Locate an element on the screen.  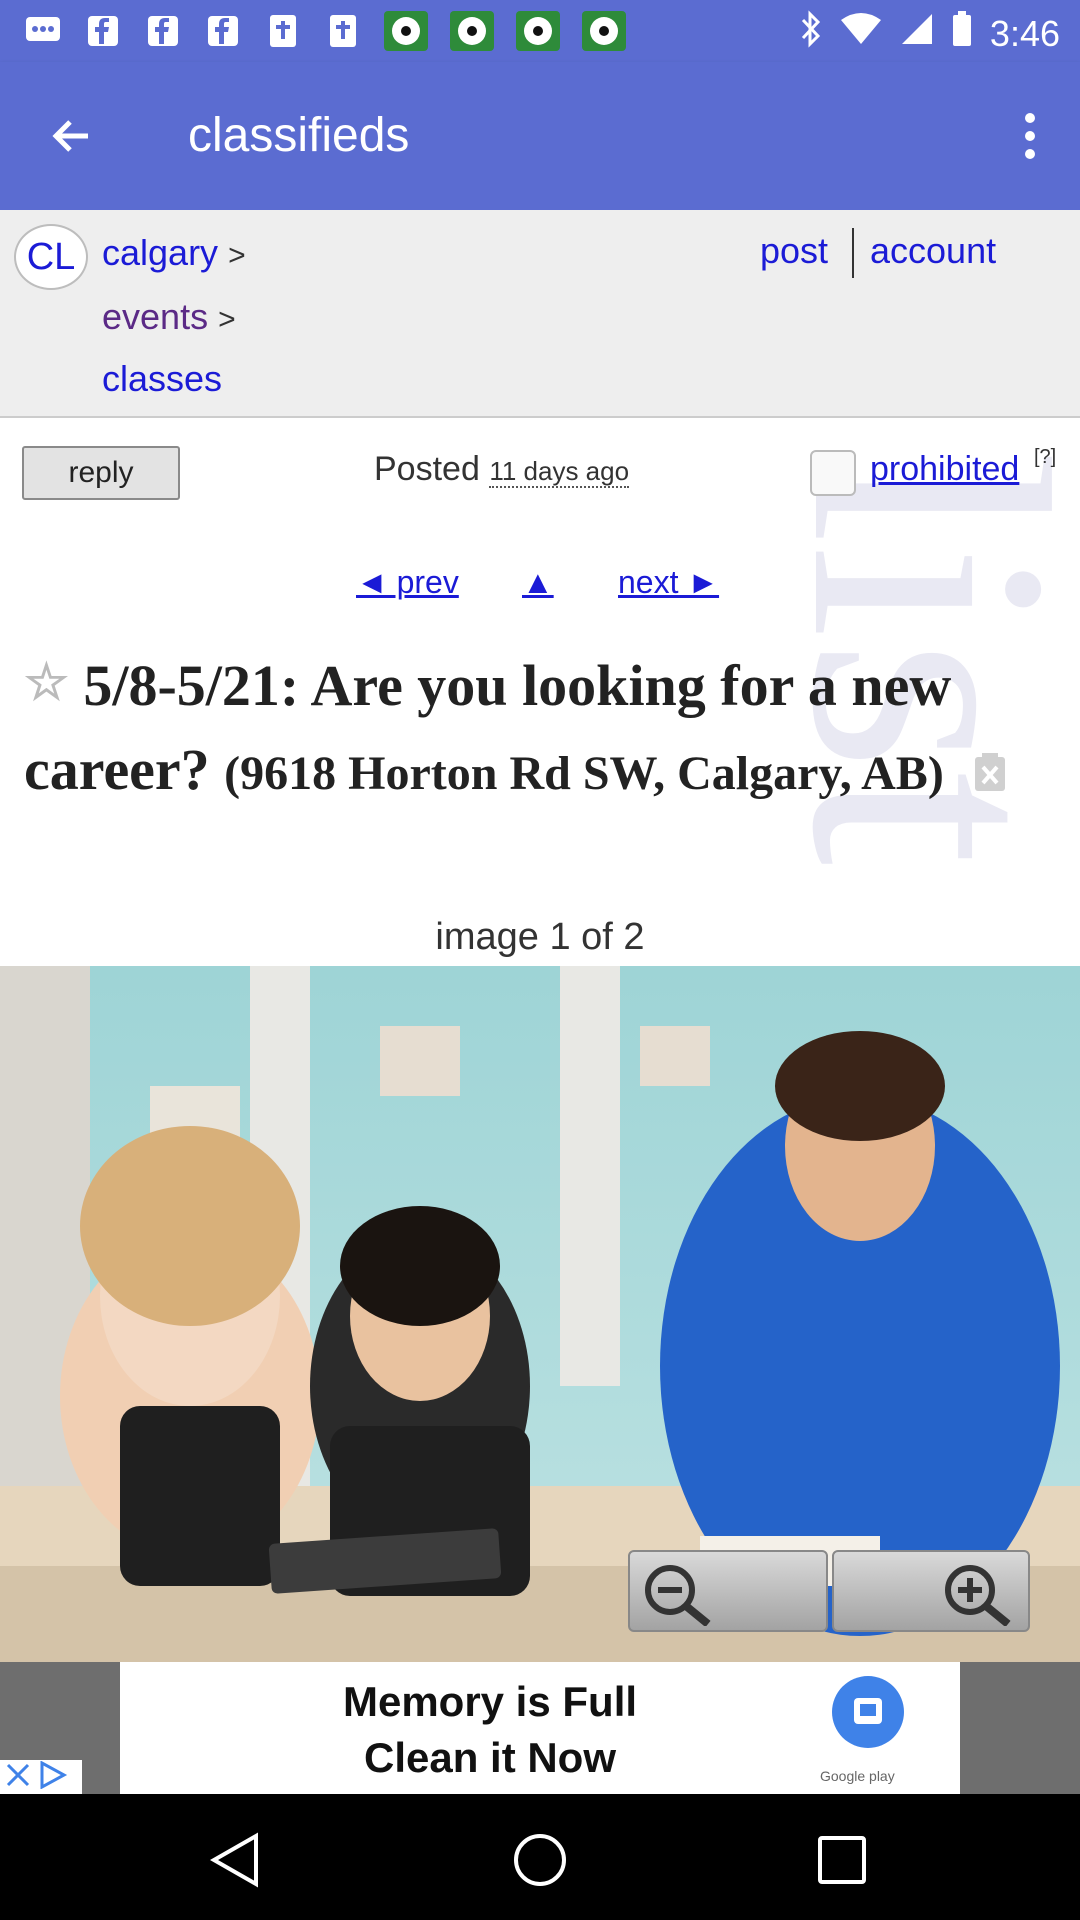
next-link: next ► is located at coordinates (668, 582).